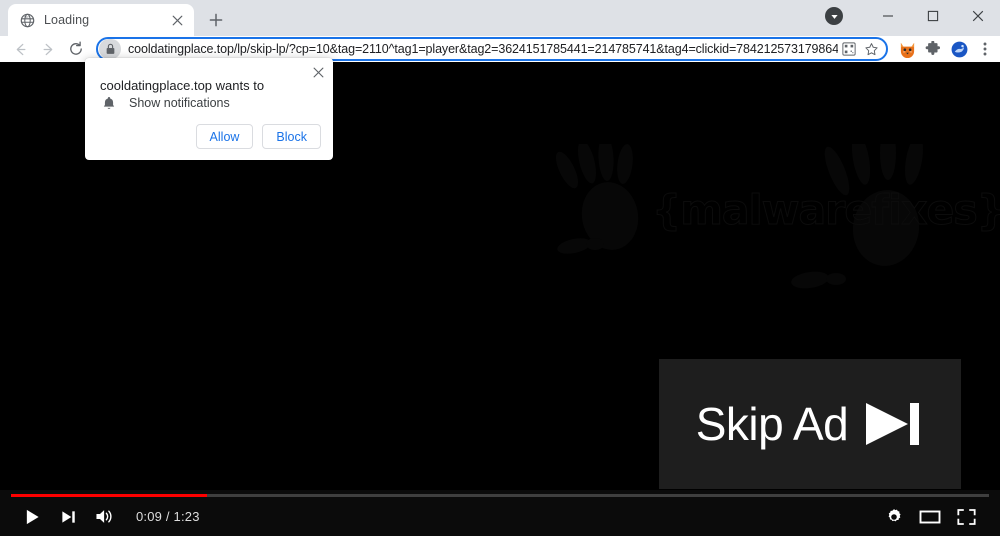  Describe the element at coordinates (849, 49) in the screenshot. I see `qr-code-icon` at that location.